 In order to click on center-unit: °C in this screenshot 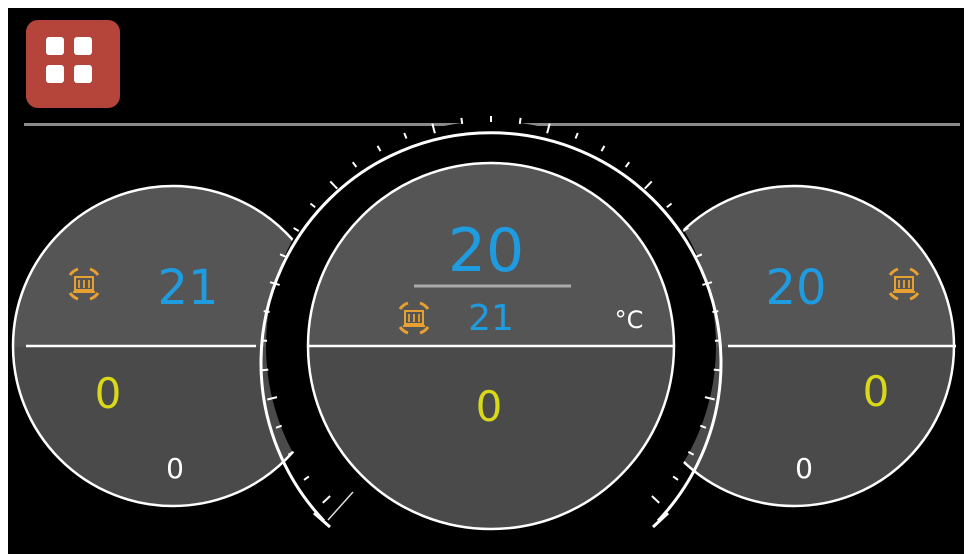, I will do `click(629, 320)`.